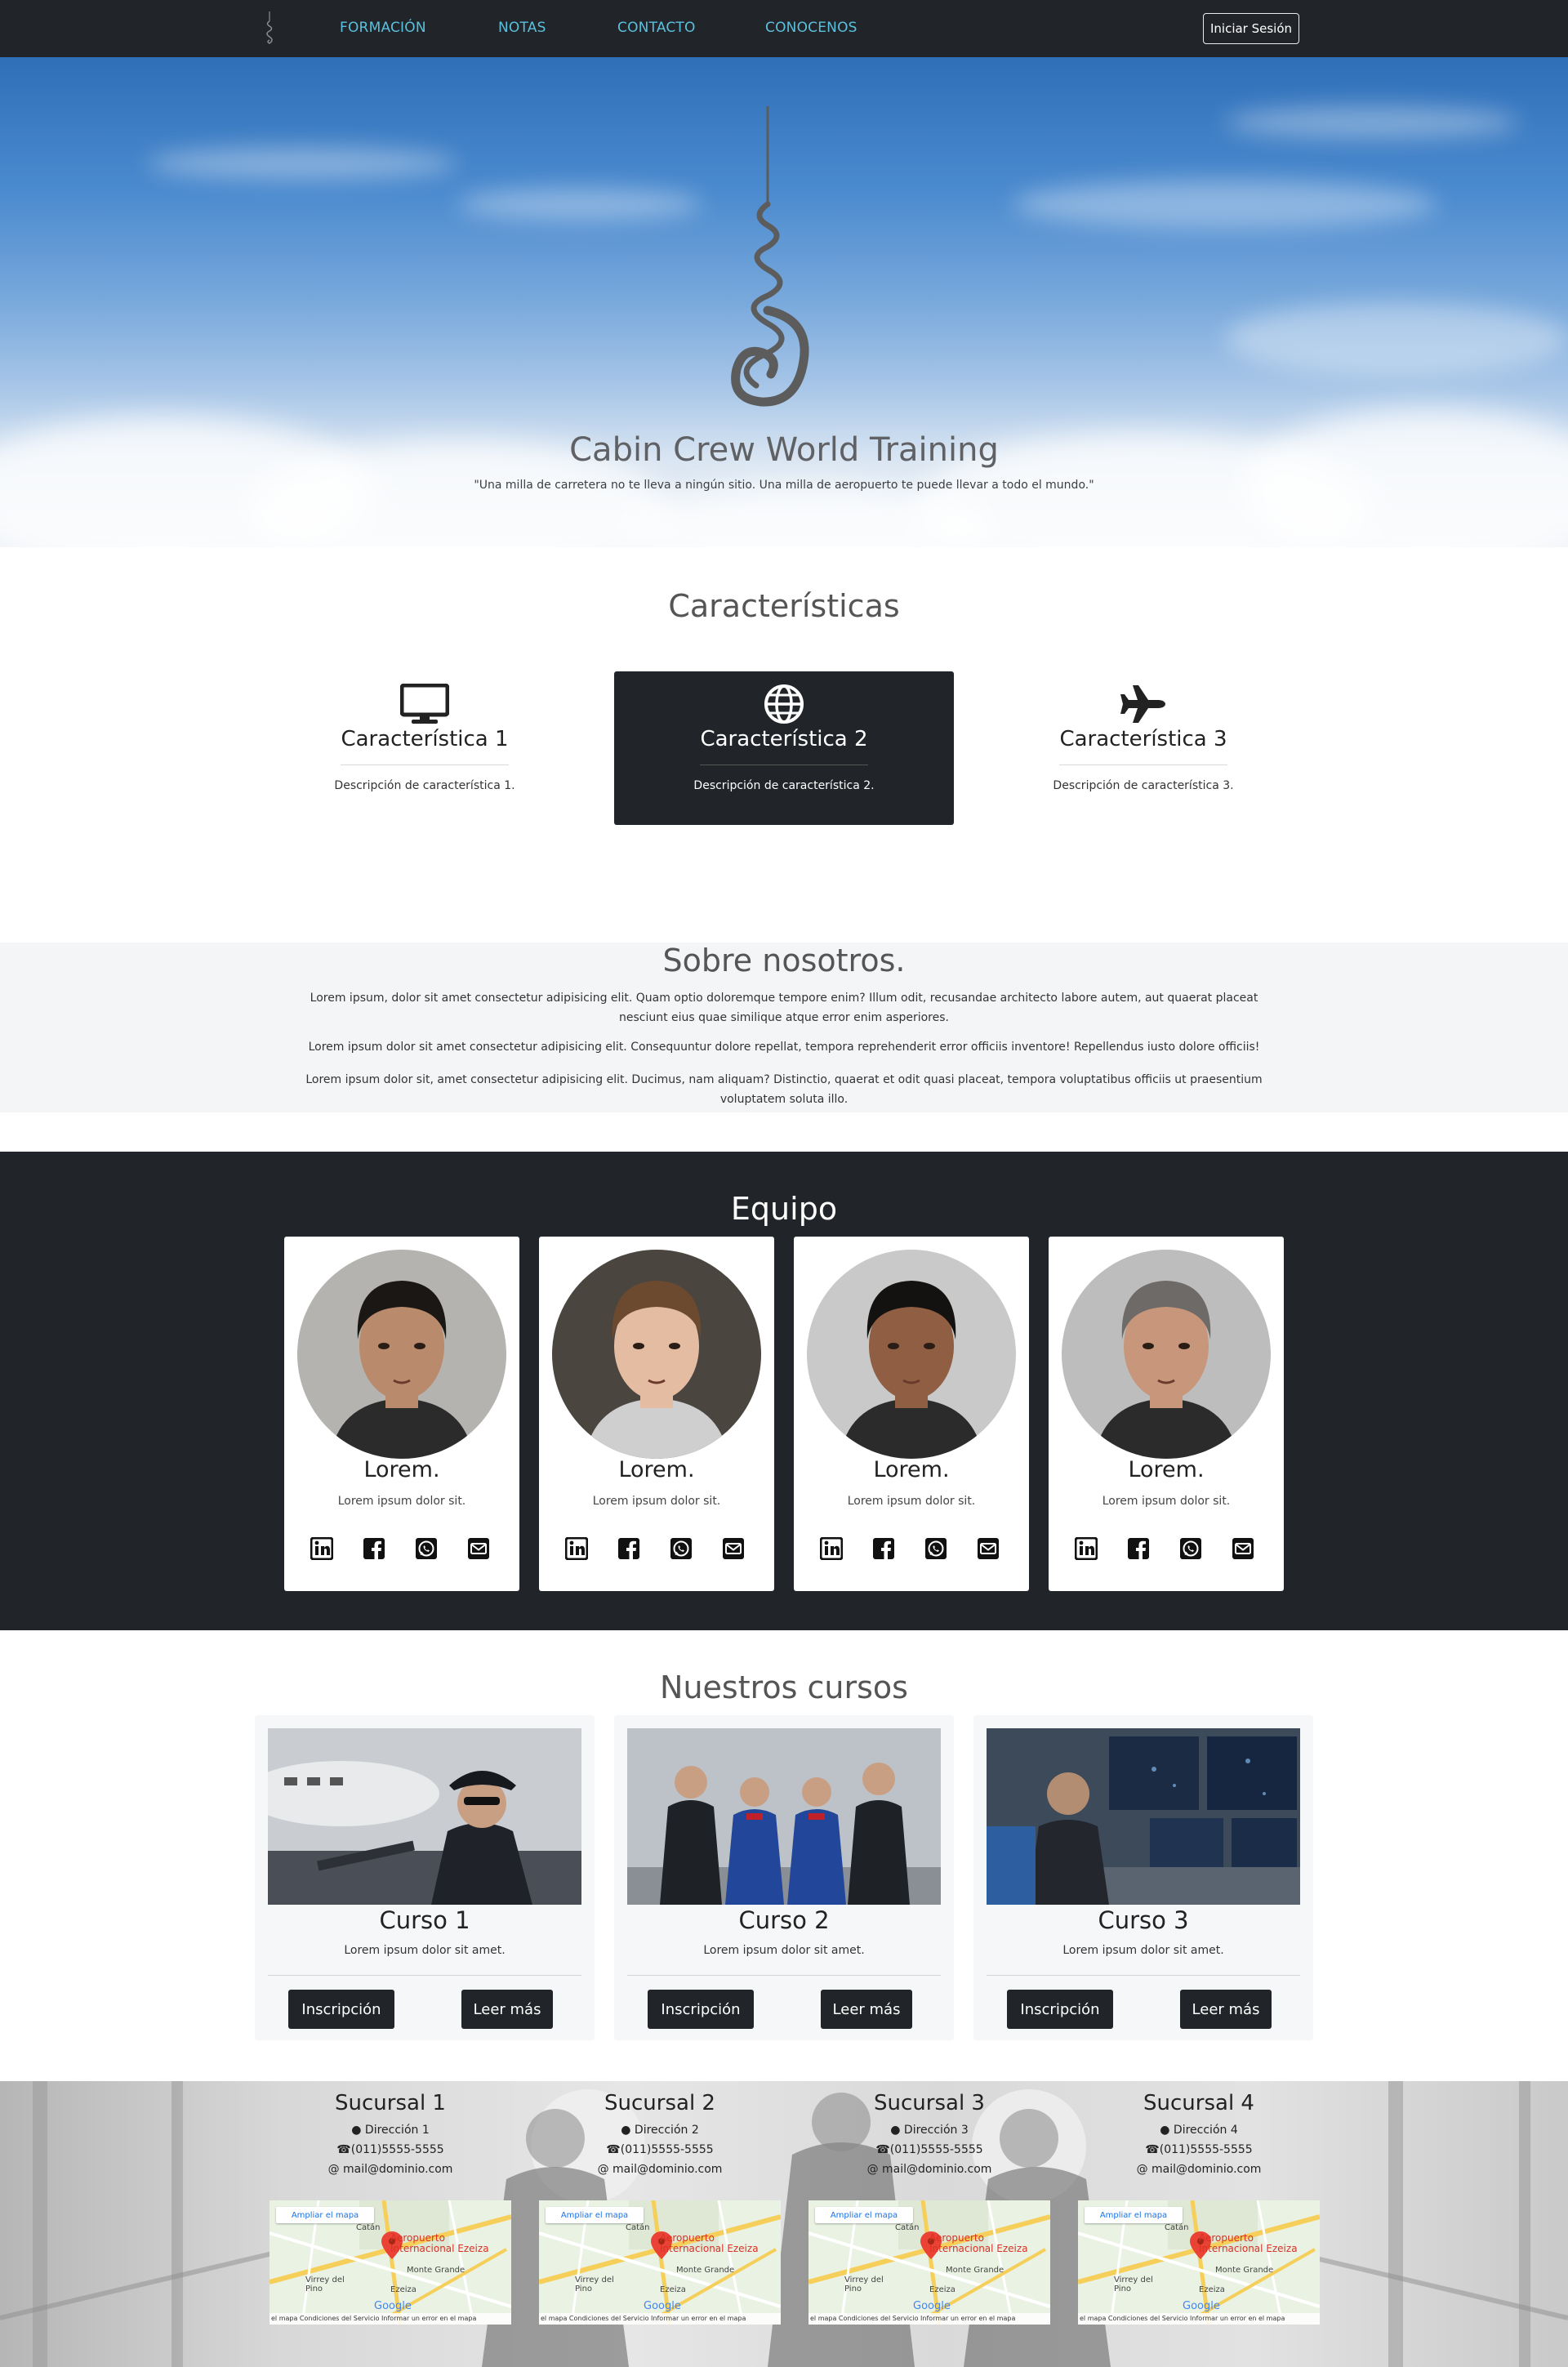 The image size is (1568, 2367). What do you see at coordinates (666, 2130) in the screenshot?
I see `branch-address-text: Dirección 2` at bounding box center [666, 2130].